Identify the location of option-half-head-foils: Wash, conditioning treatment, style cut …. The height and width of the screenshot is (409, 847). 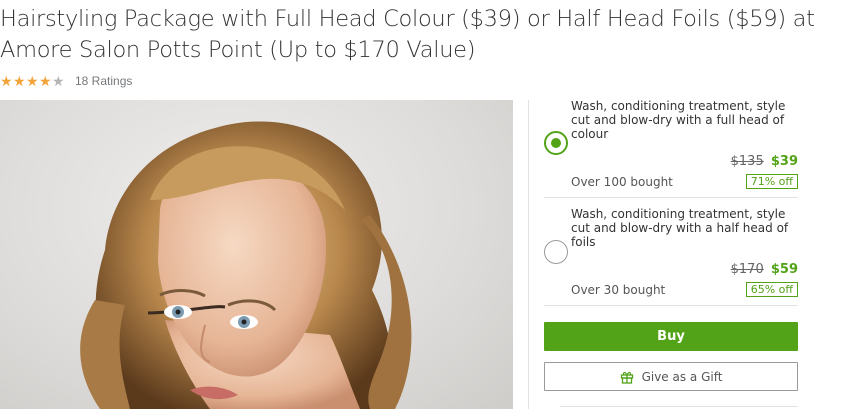
(671, 256).